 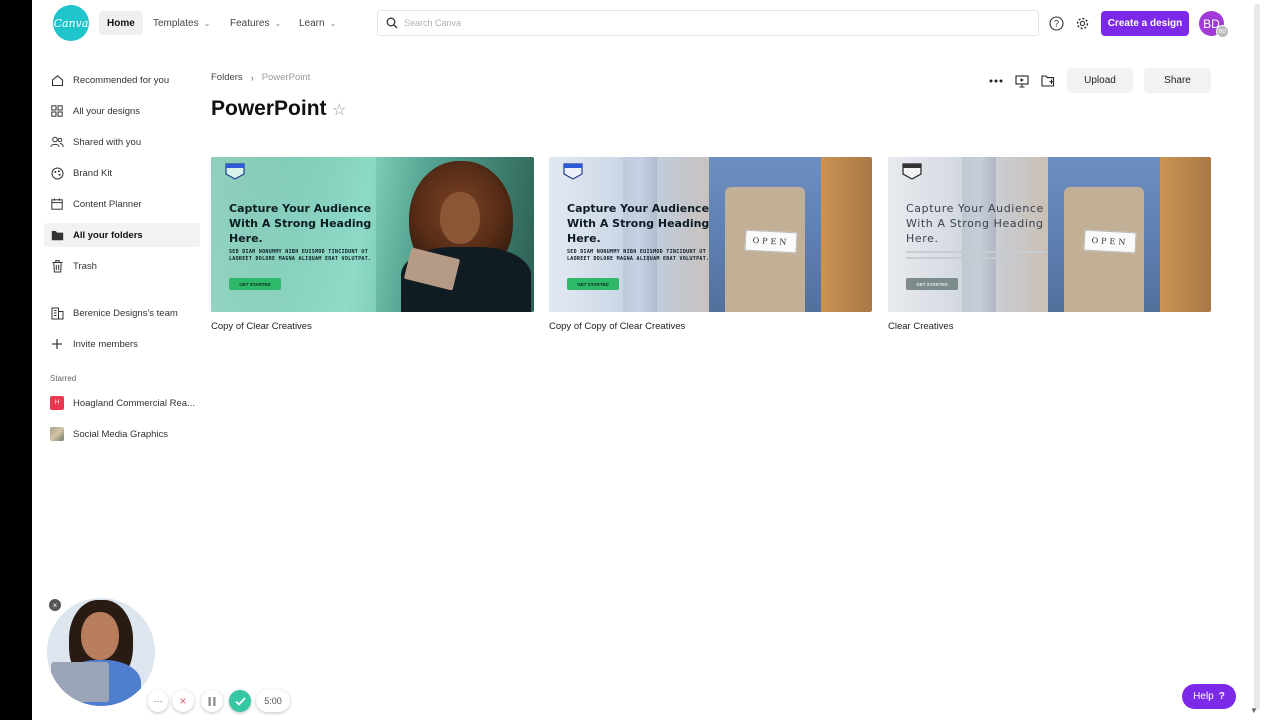 I want to click on nav-templates: Templates ⌄, so click(x=181, y=23).